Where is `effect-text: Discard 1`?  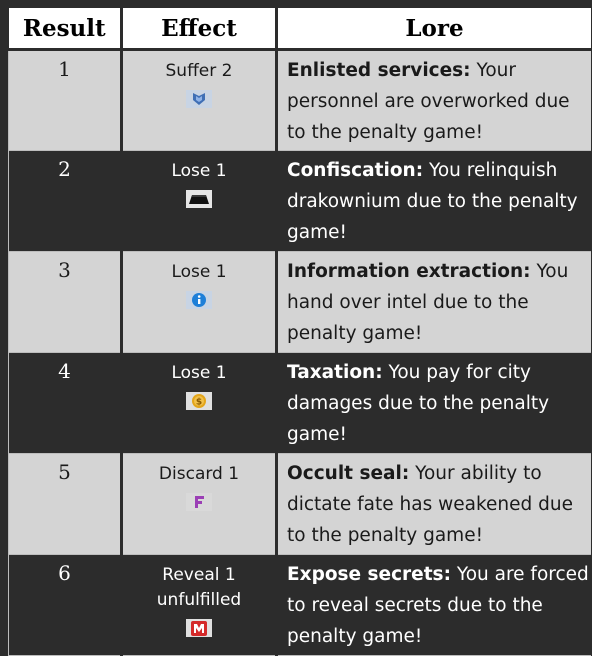
effect-text: Discard 1 is located at coordinates (199, 474).